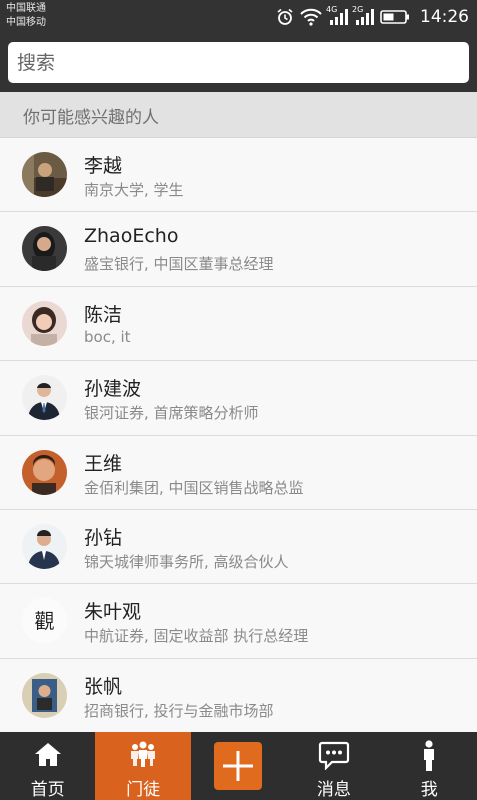 The height and width of the screenshot is (800, 477). Describe the element at coordinates (48, 757) in the screenshot. I see `home-icon` at that location.